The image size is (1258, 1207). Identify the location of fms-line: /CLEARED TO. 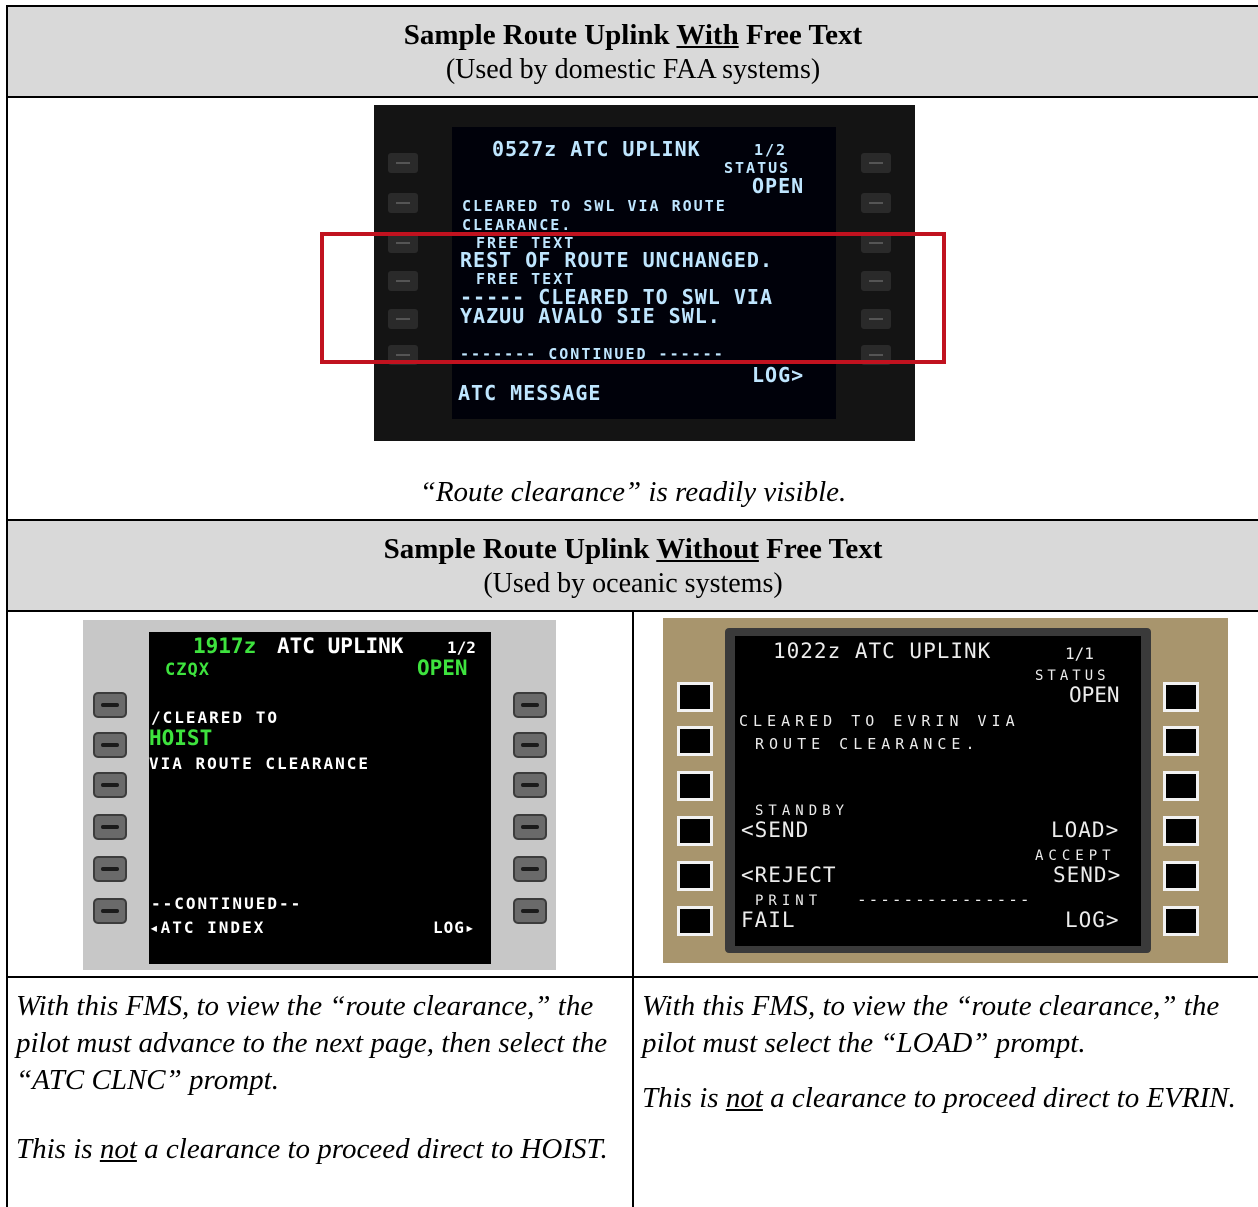
(215, 717).